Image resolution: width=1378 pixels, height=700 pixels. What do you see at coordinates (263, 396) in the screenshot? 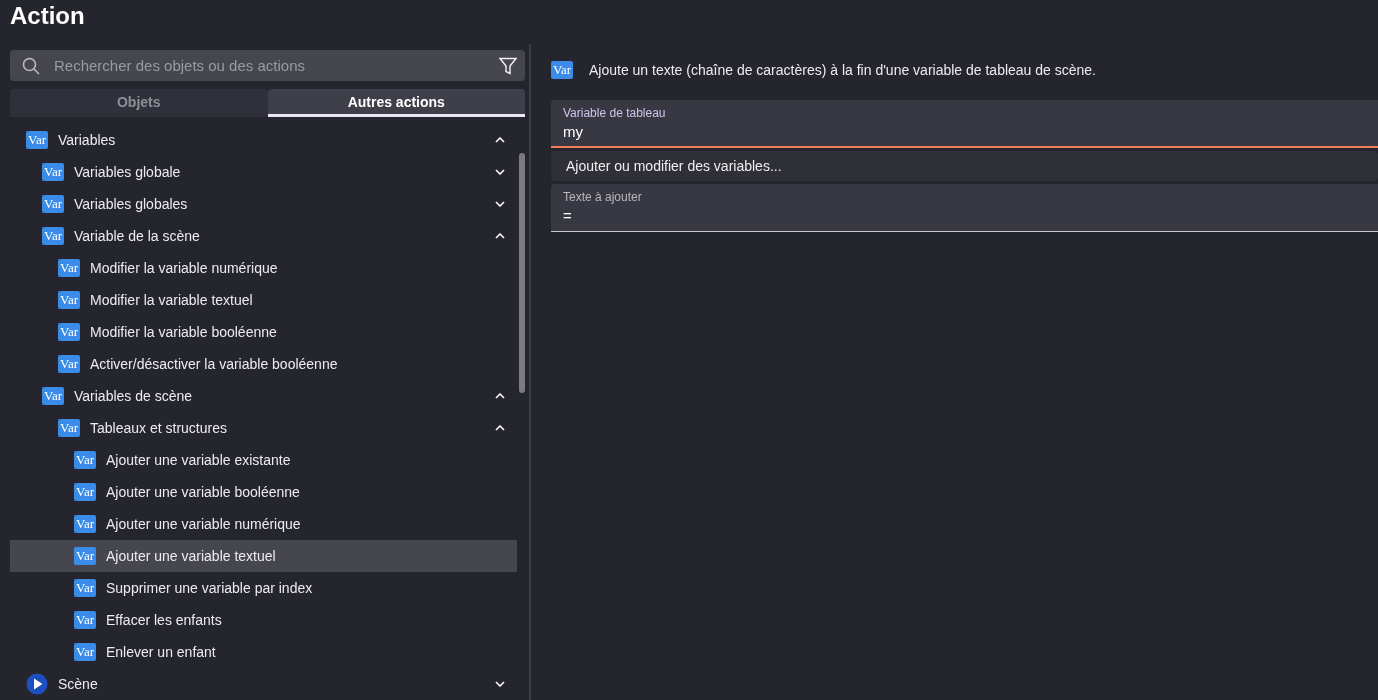
I see `tree-item: Var Variables de scène` at bounding box center [263, 396].